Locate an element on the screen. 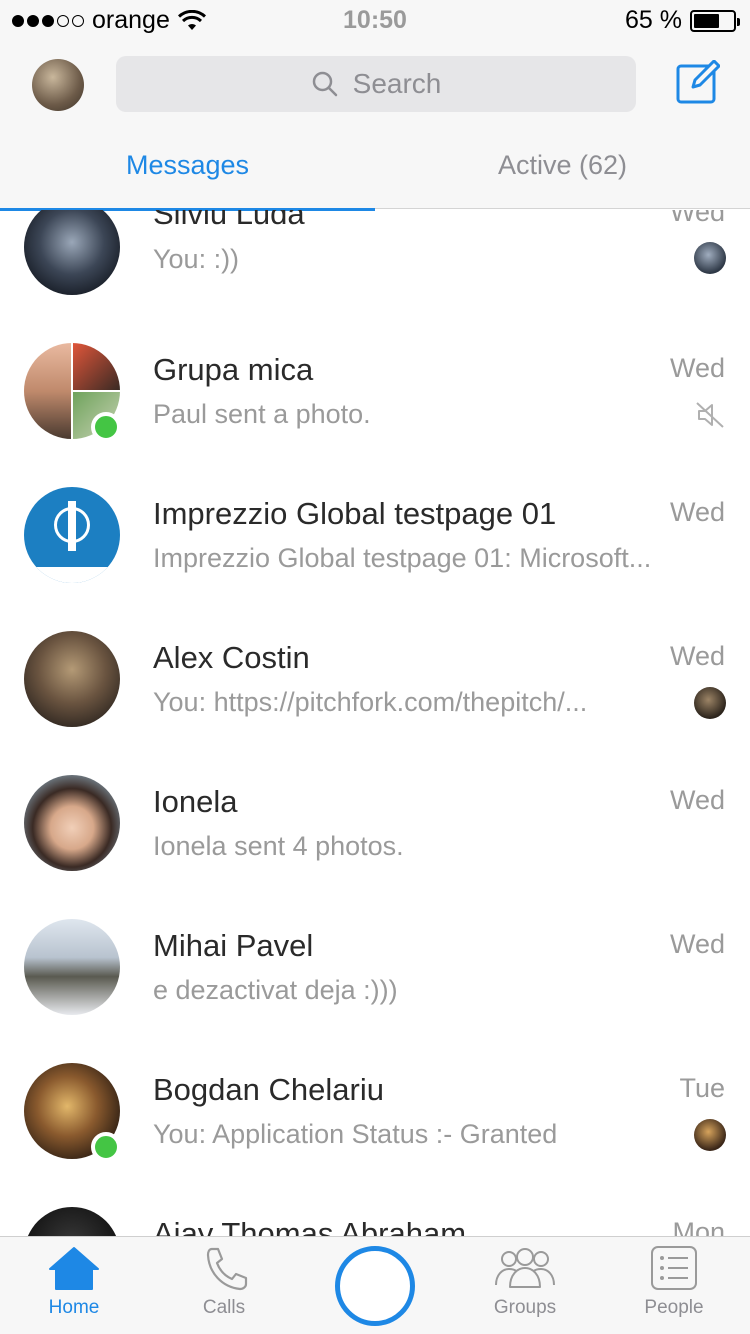 The width and height of the screenshot is (750, 1334). conversation-row: Grupa mica Paul sent a photo. Wed is located at coordinates (375, 413).